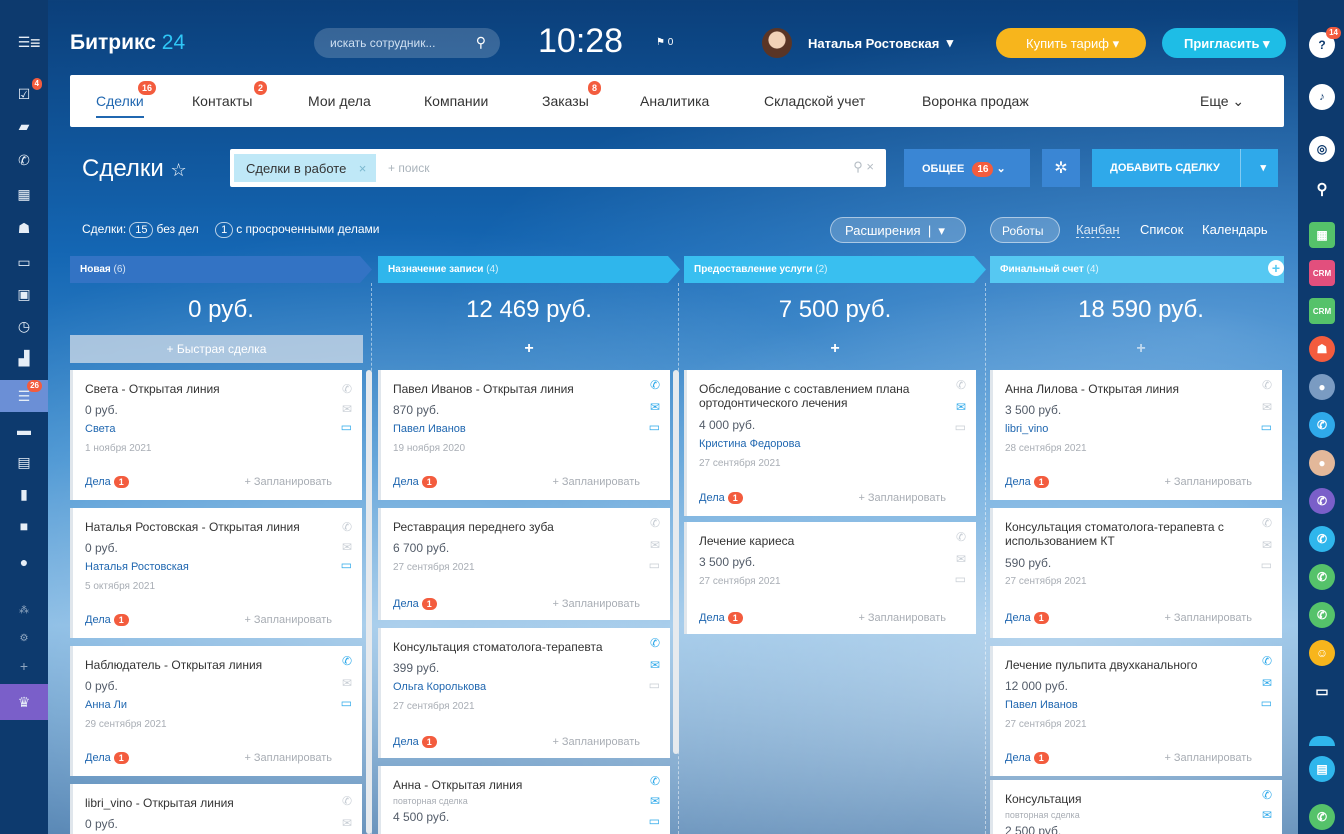 The height and width of the screenshot is (834, 1344). Describe the element at coordinates (24, 610) in the screenshot. I see `sitemap-icon: ⁂` at that location.